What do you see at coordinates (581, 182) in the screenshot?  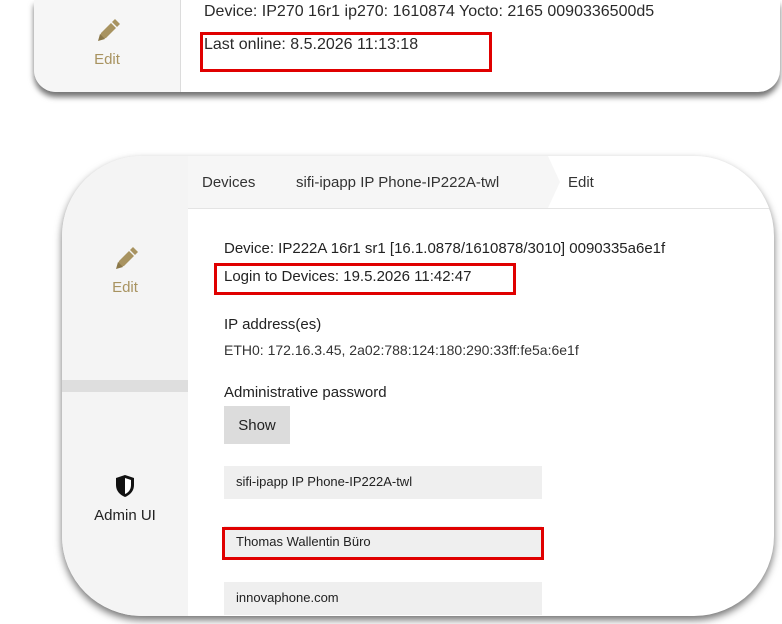 I see `breadcrumb-current: Edit` at bounding box center [581, 182].